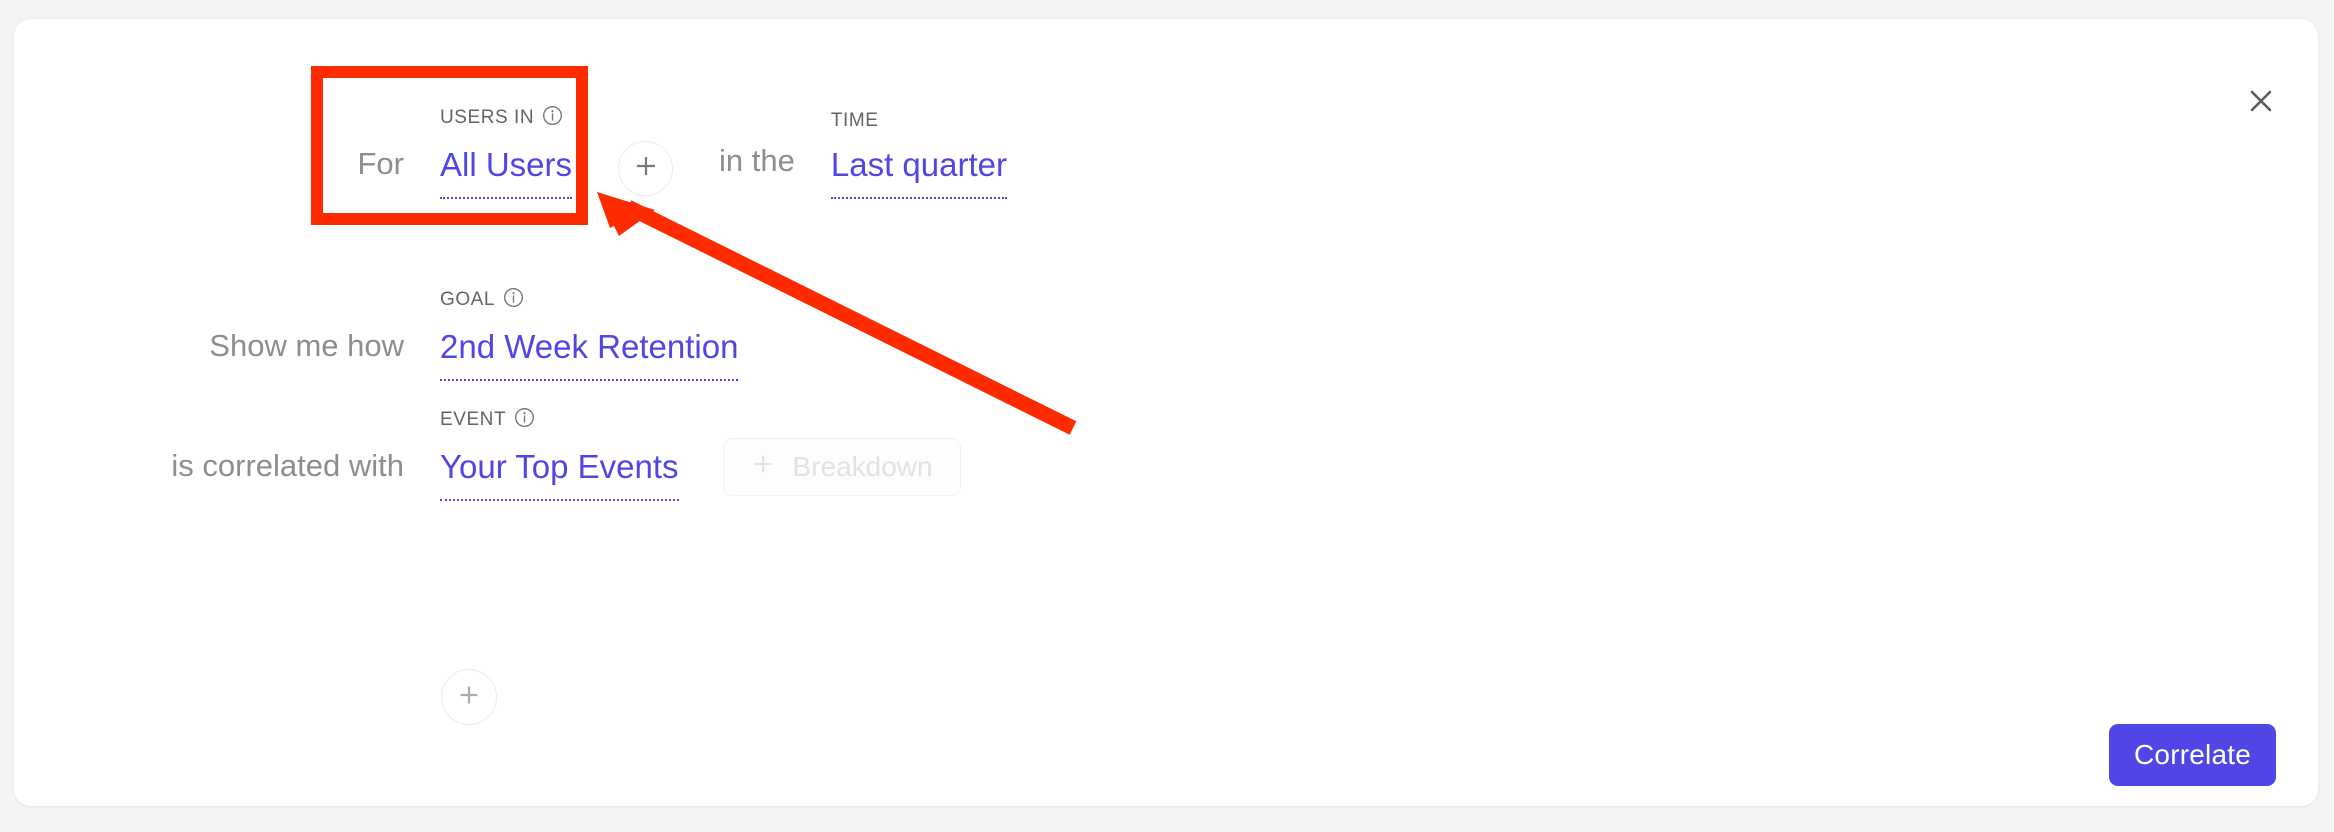  Describe the element at coordinates (473, 419) in the screenshot. I see `field-label-text: EVENT` at that location.